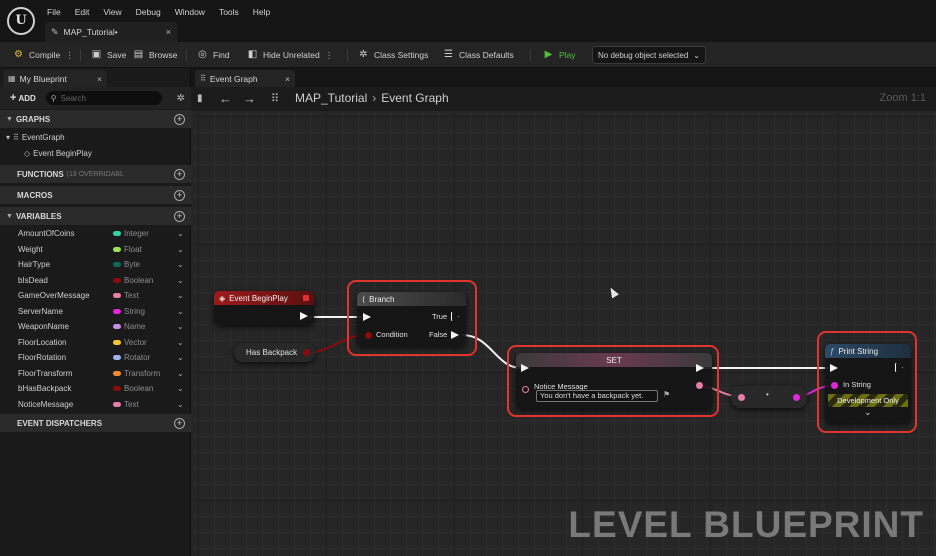 The image size is (936, 556). What do you see at coordinates (95, 374) in the screenshot?
I see `variable-row: FloorTransform Transform ⌄` at bounding box center [95, 374].